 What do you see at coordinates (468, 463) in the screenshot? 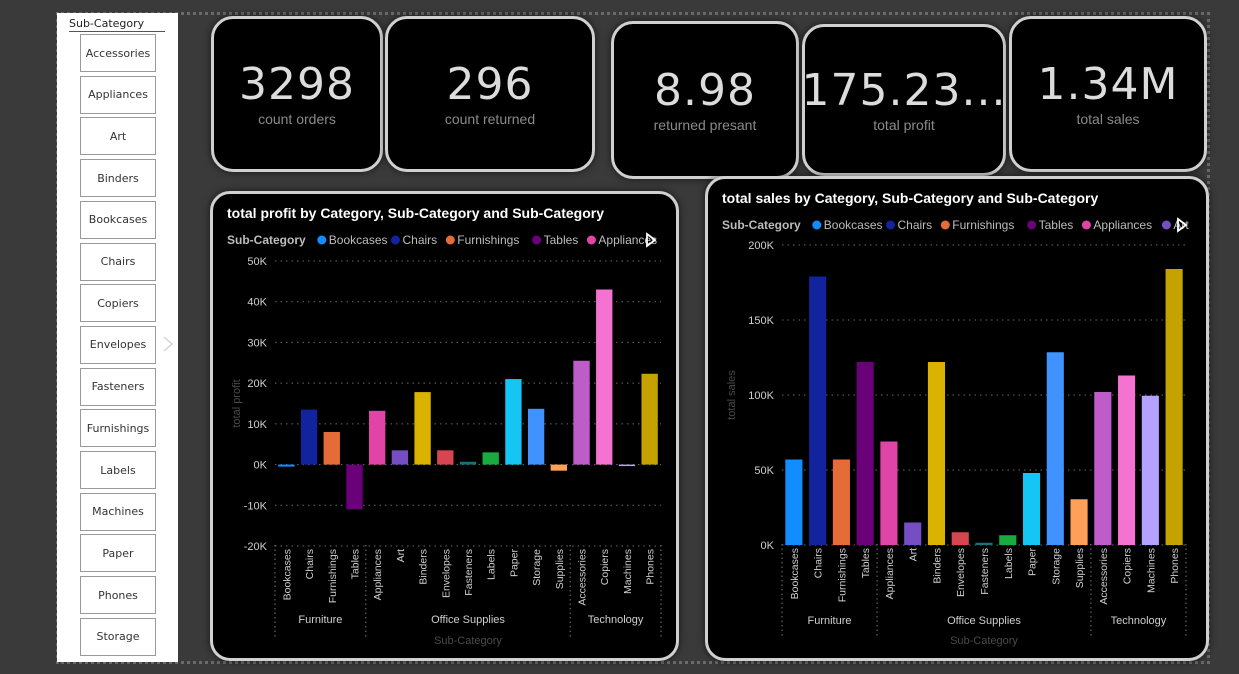
I see `bar-fasteners` at bounding box center [468, 463].